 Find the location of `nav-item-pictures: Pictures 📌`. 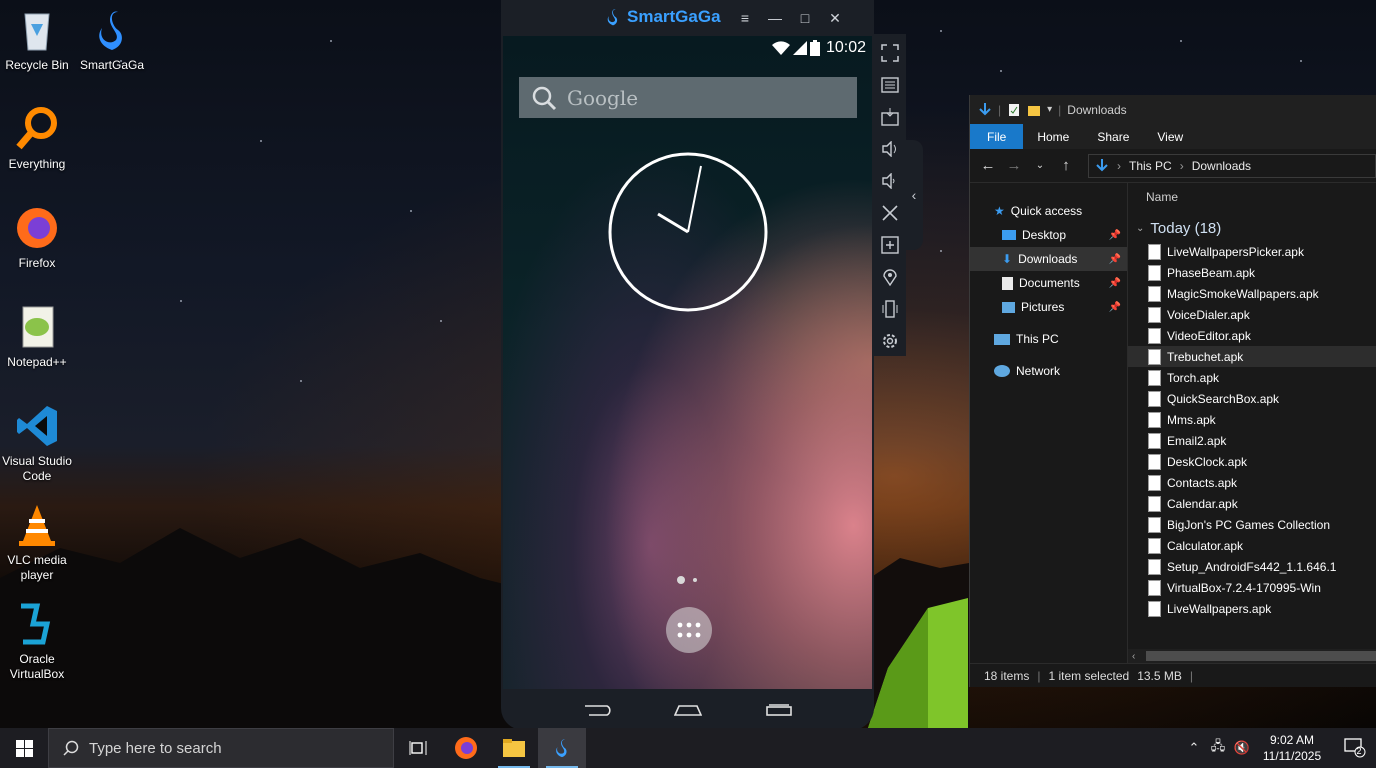

nav-item-pictures: Pictures 📌 is located at coordinates (1048, 307).